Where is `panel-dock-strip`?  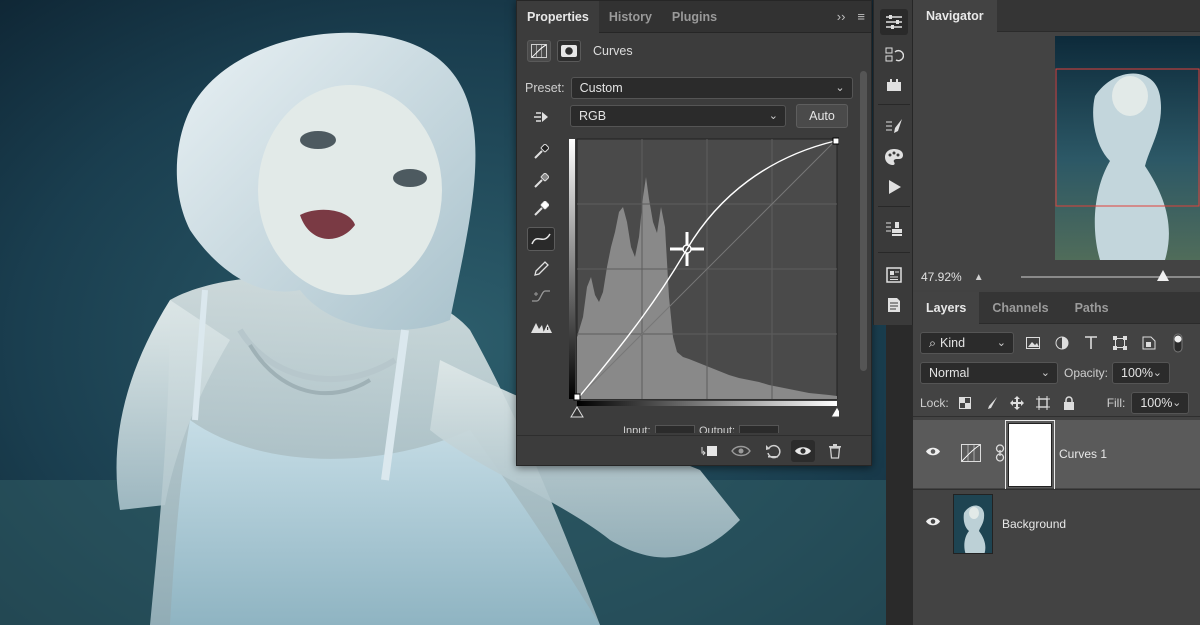
panel-dock-strip is located at coordinates (893, 162).